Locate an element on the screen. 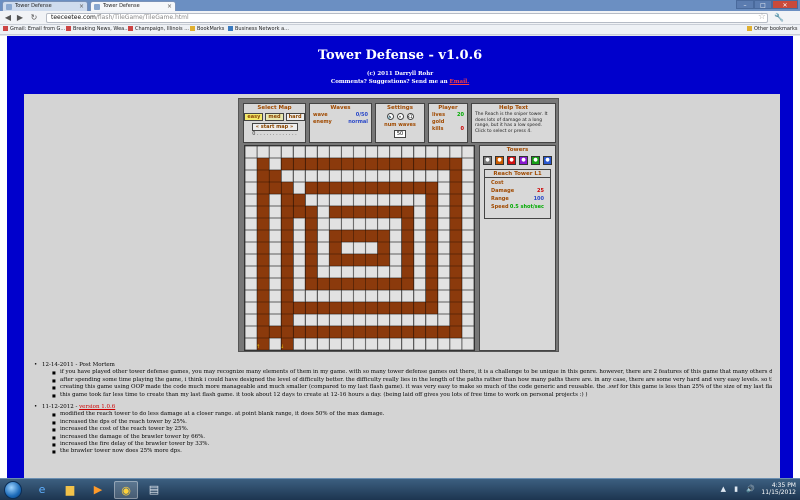 The image size is (800, 500). tower-icon-2: ● is located at coordinates (499, 160).